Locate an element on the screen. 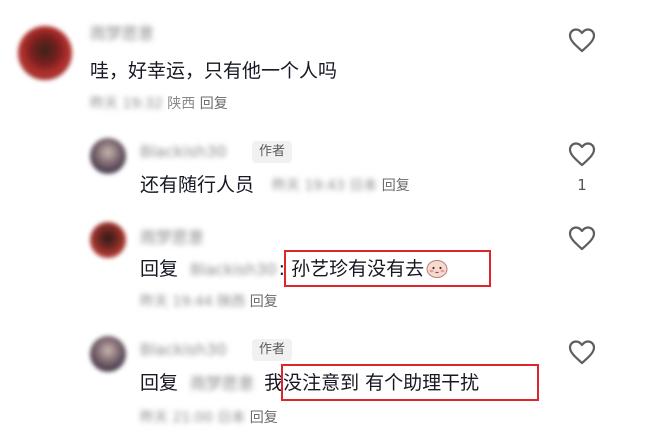 Image resolution: width=660 pixels, height=446 pixels. location: 陕西 is located at coordinates (181, 104).